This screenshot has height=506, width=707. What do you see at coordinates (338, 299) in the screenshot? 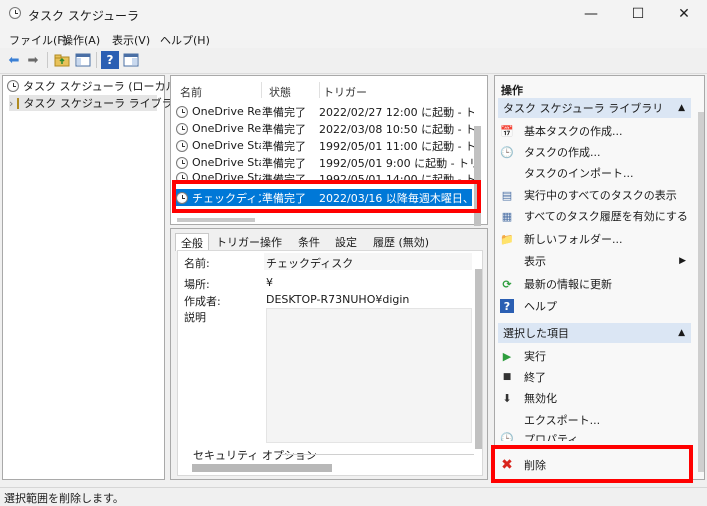
I see `author-value: DESKTOP-R73NUHO¥digin` at bounding box center [338, 299].